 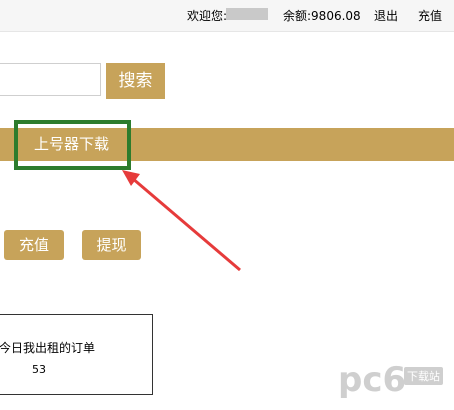 I want to click on recharge-button: 充值, so click(x=34, y=245).